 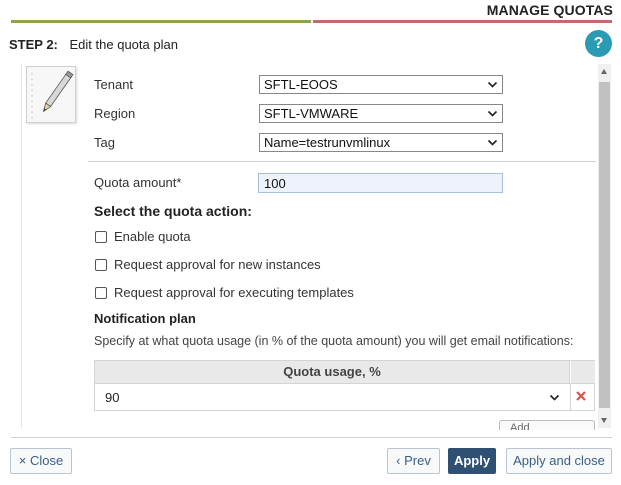 I want to click on step-number: STEP 2:, so click(x=33, y=44).